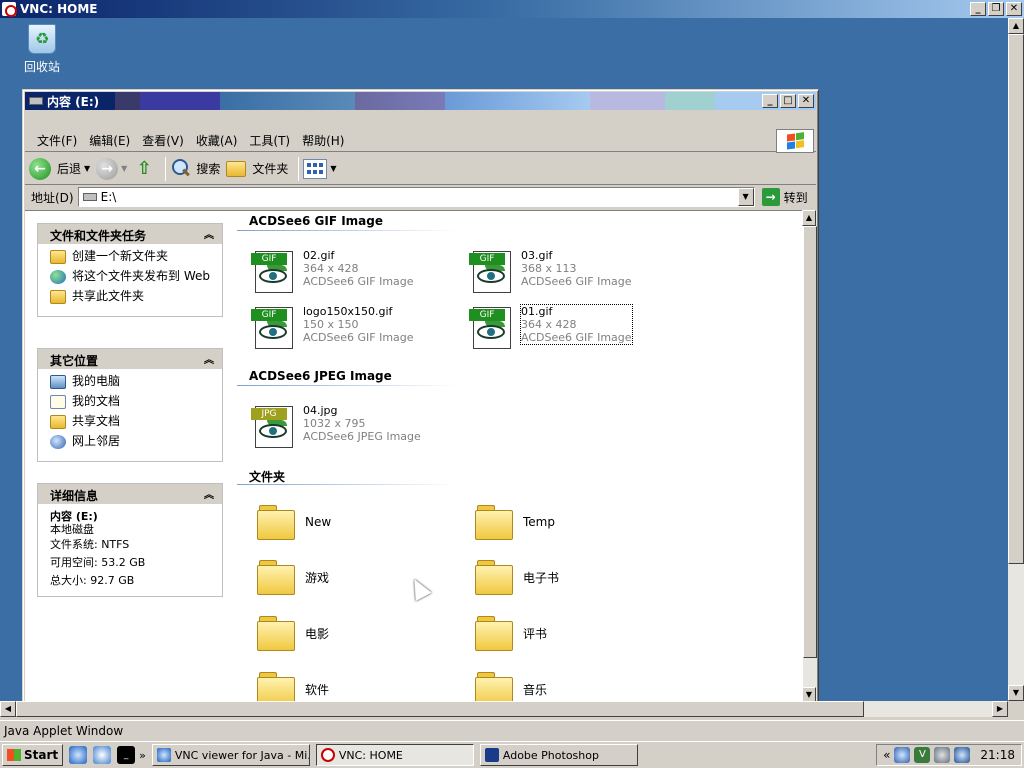 Image resolution: width=1024 pixels, height=768 pixels. What do you see at coordinates (130, 382) in the screenshot?
I see `place-my-computer: 我的电脑` at bounding box center [130, 382].